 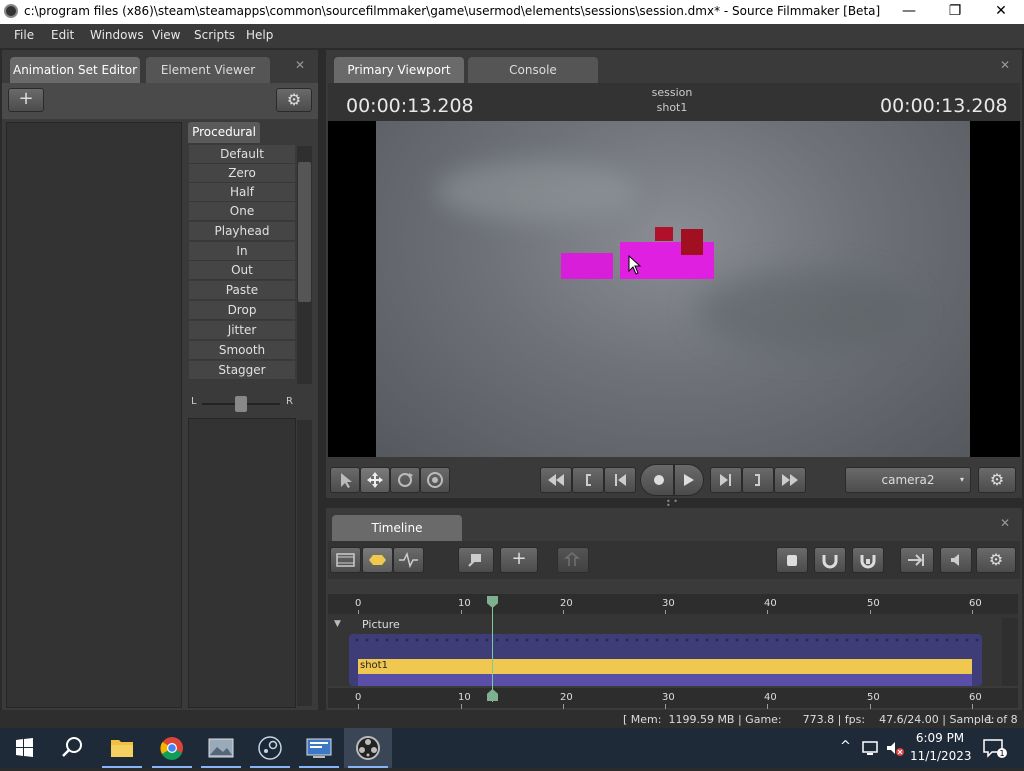 I want to click on camera-select: camera2 ▾, so click(x=908, y=480).